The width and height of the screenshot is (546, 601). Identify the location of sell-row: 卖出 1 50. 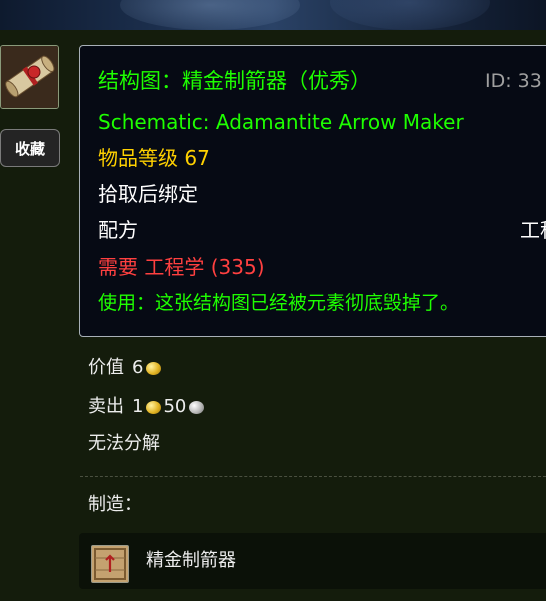
(147, 407).